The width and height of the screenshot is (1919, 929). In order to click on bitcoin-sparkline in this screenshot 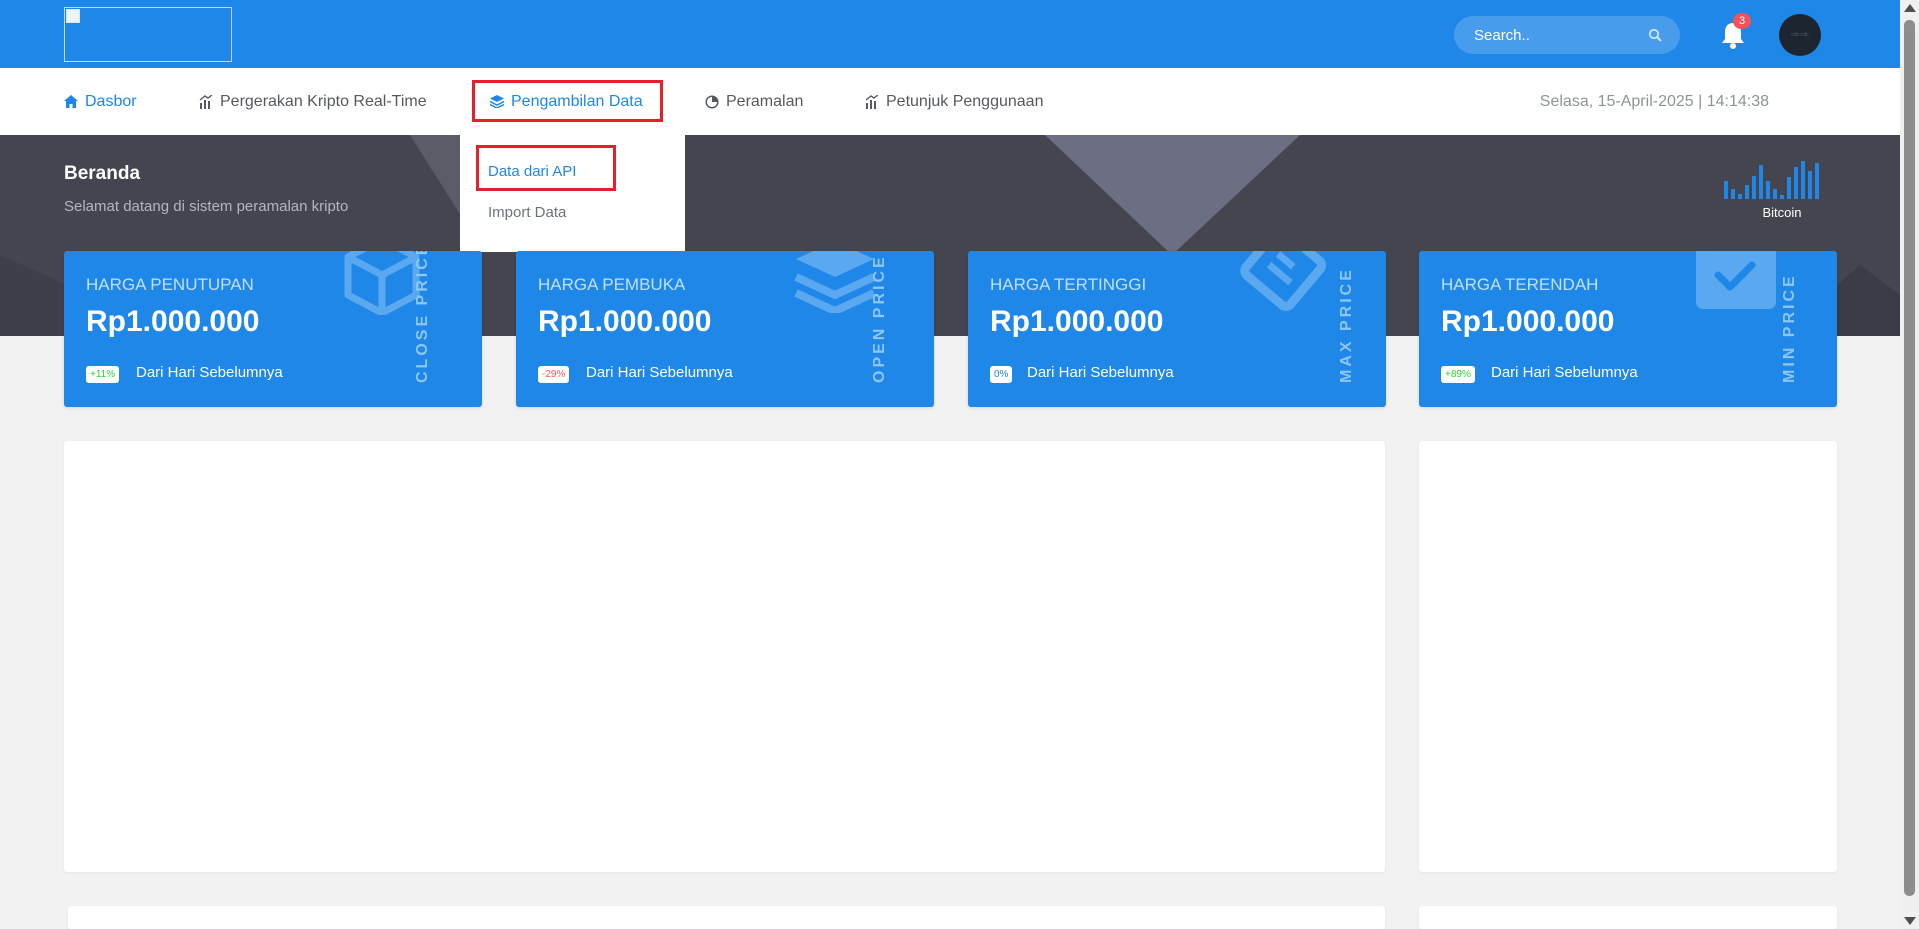, I will do `click(1771, 180)`.